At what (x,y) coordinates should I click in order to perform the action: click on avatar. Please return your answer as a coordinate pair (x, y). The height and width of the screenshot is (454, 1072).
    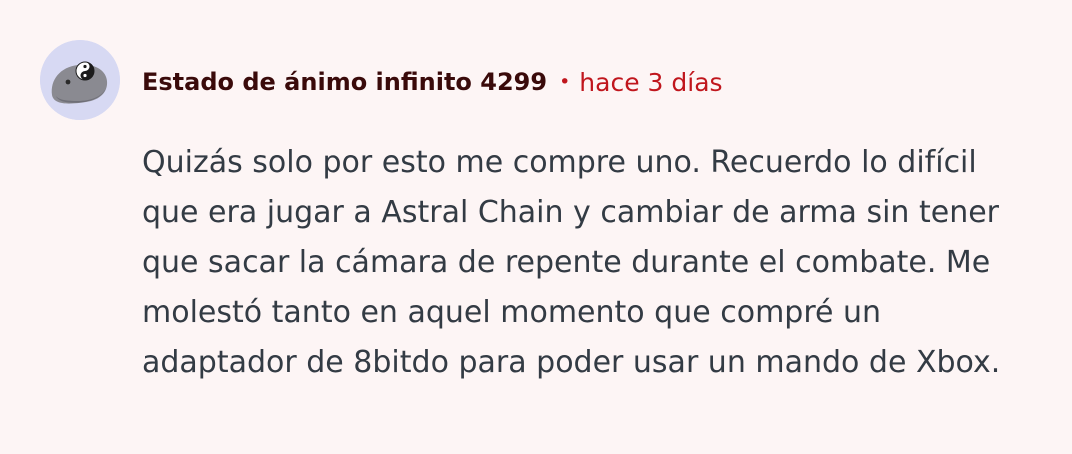
    Looking at the image, I should click on (80, 80).